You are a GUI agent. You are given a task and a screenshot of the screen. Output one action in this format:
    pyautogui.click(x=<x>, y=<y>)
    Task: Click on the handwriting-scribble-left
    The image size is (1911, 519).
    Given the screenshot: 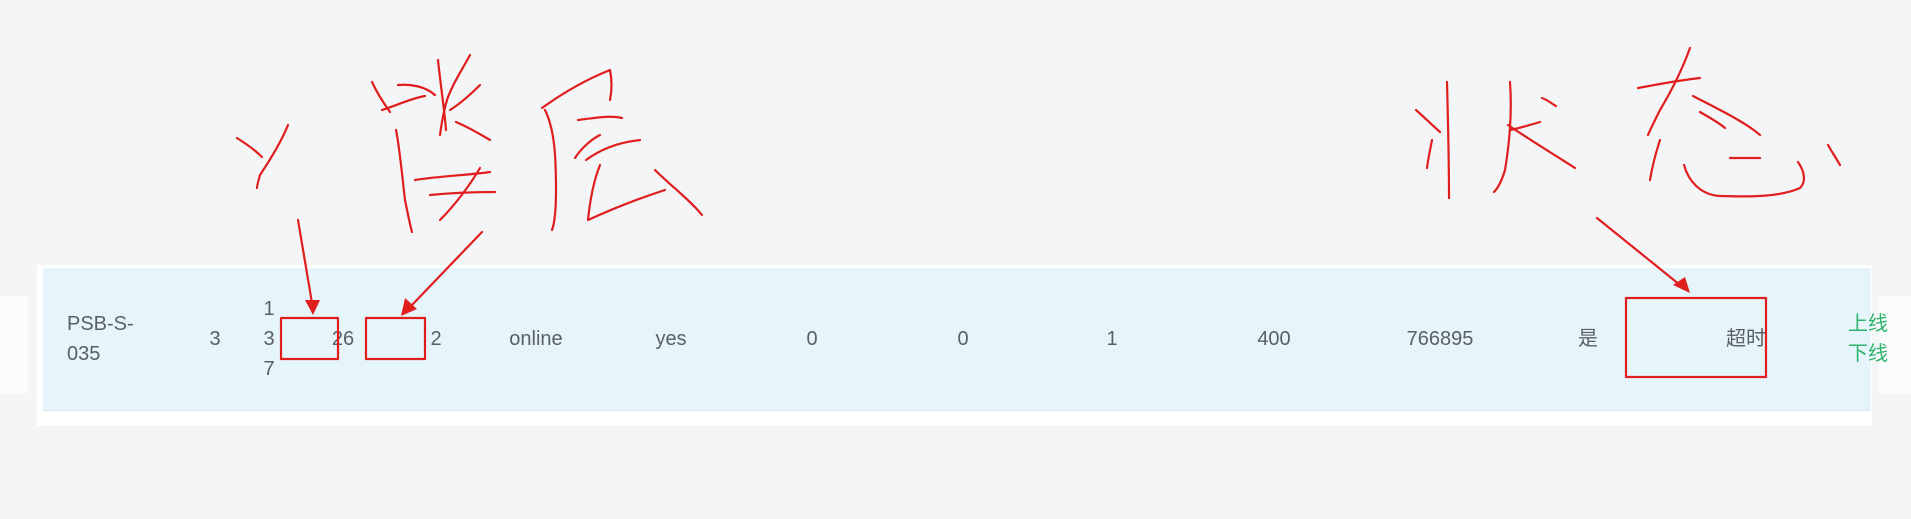 What is the action you would take?
    pyautogui.click(x=469, y=143)
    